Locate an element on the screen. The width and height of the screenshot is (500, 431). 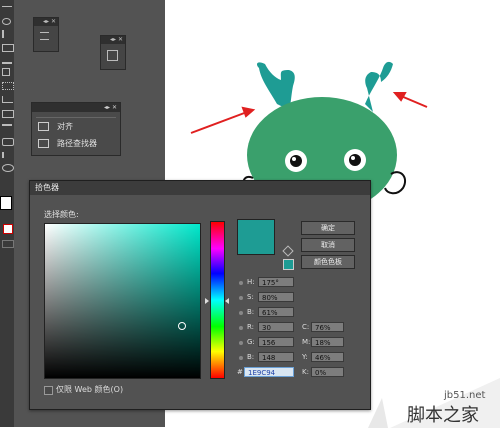
panel-item-label: 对齐 is located at coordinates (65, 126).